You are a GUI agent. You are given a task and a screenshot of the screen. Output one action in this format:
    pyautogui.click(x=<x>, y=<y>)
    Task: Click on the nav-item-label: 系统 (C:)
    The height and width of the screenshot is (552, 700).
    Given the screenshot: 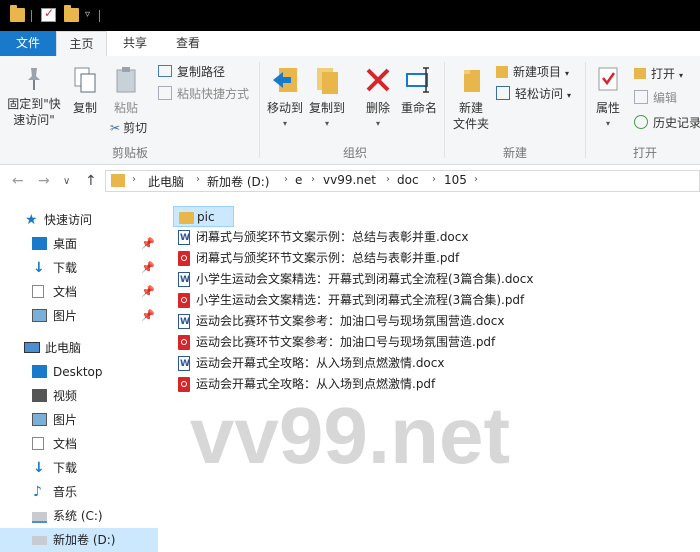 What is the action you would take?
    pyautogui.click(x=78, y=516)
    